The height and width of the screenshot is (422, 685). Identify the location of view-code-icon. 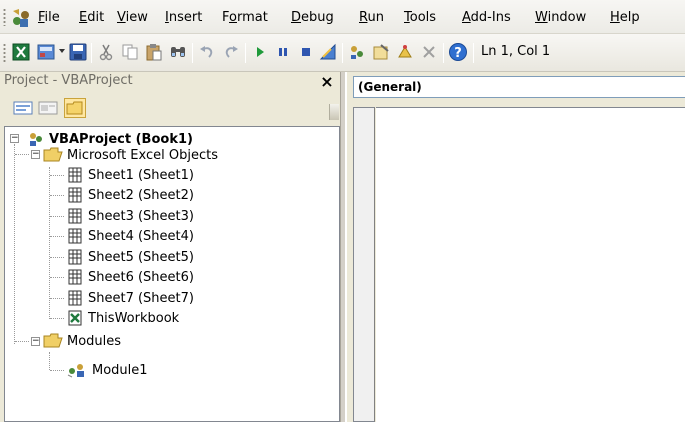
(23, 108).